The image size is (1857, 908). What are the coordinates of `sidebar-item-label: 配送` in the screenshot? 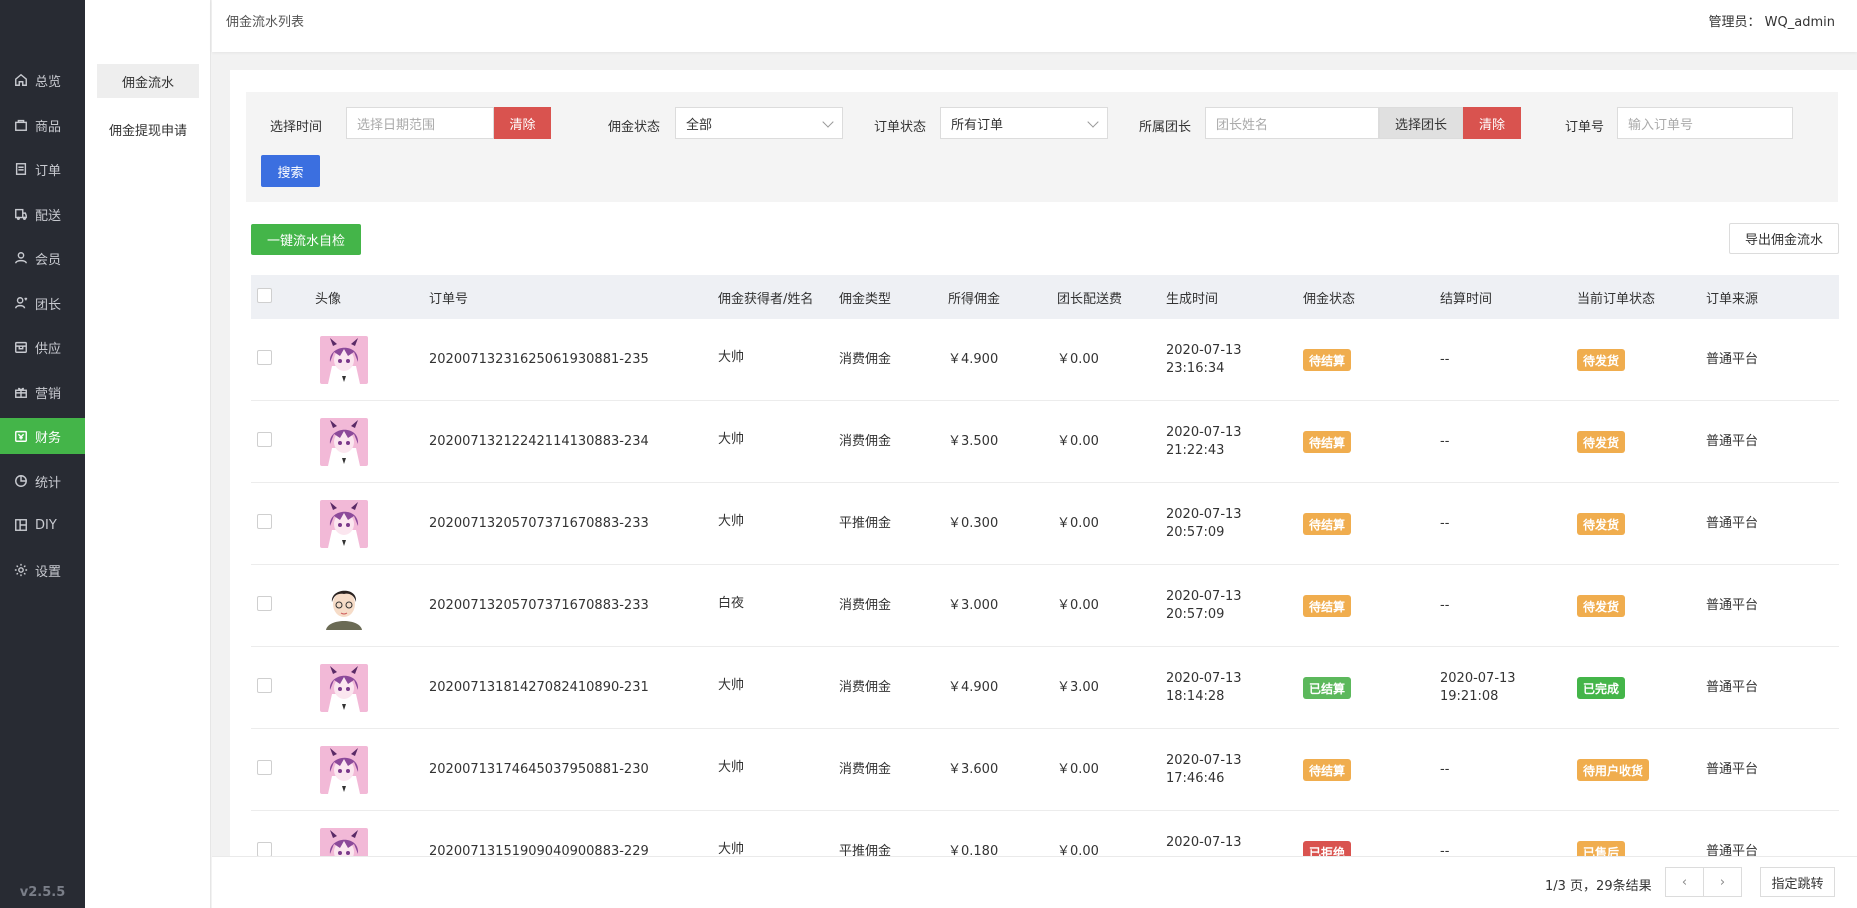 It's located at (48, 216).